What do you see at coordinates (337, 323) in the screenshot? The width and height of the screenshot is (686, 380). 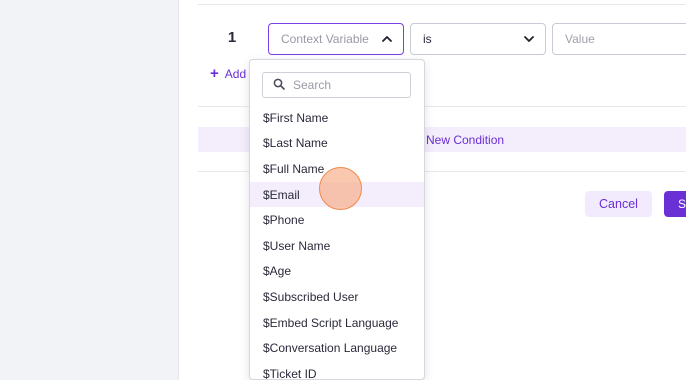 I see `dropdown-option: $Embed Script Language` at bounding box center [337, 323].